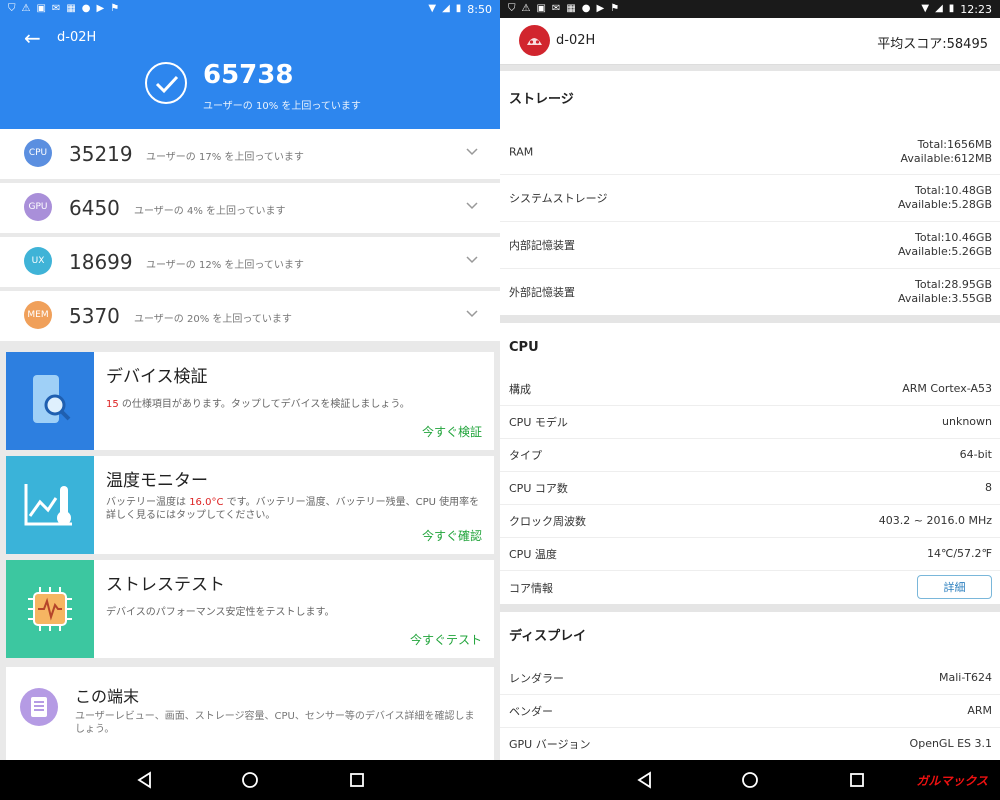 This screenshot has height=800, width=1000. Describe the element at coordinates (452, 431) in the screenshot. I see `verify-now-link: 今すぐ検証` at that location.